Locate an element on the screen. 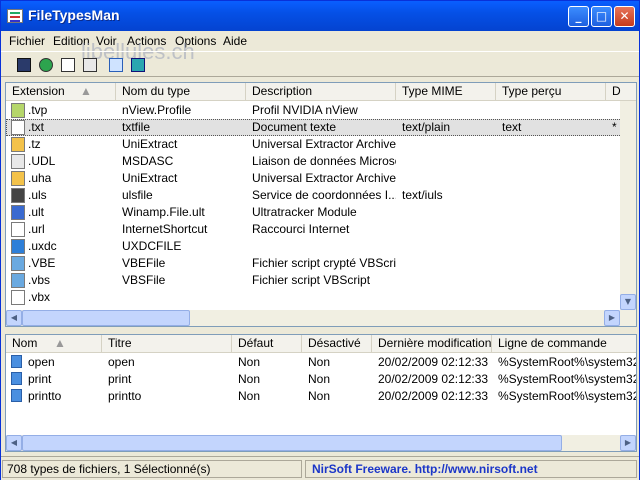 The image size is (640, 480). cell-extension: .vbx is located at coordinates (39, 297).